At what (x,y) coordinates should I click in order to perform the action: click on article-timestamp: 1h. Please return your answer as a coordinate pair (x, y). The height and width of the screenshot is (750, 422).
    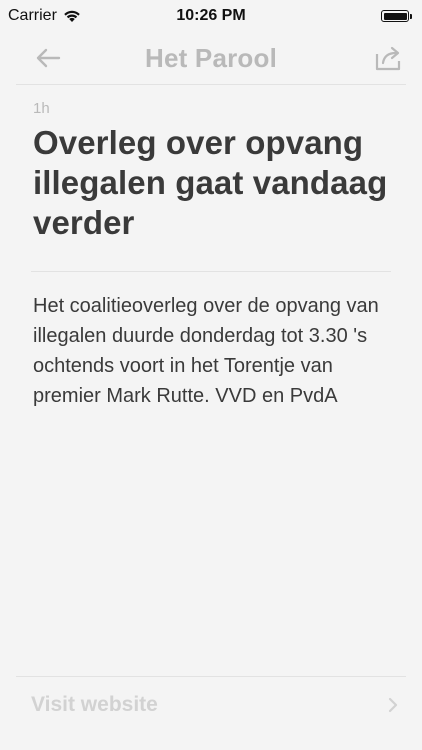
    Looking at the image, I should click on (41, 108).